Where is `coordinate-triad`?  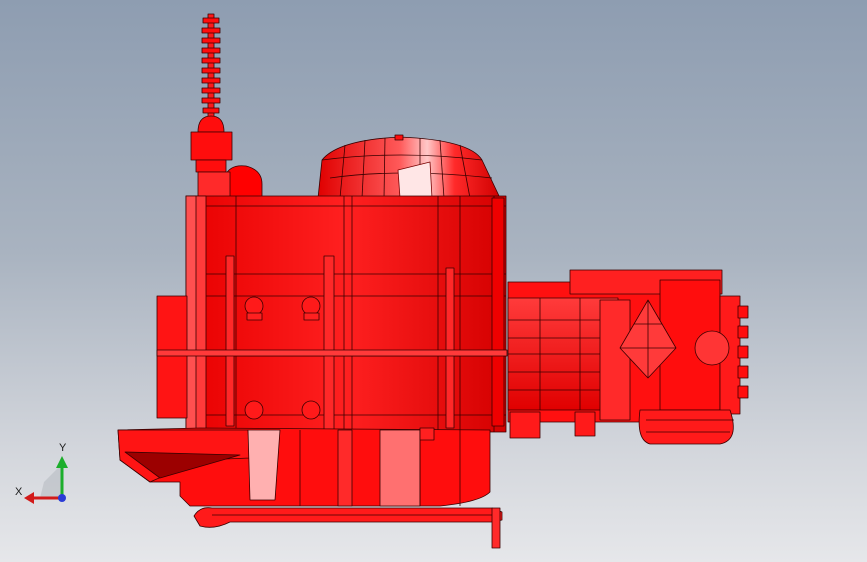
coordinate-triad is located at coordinates (46, 480).